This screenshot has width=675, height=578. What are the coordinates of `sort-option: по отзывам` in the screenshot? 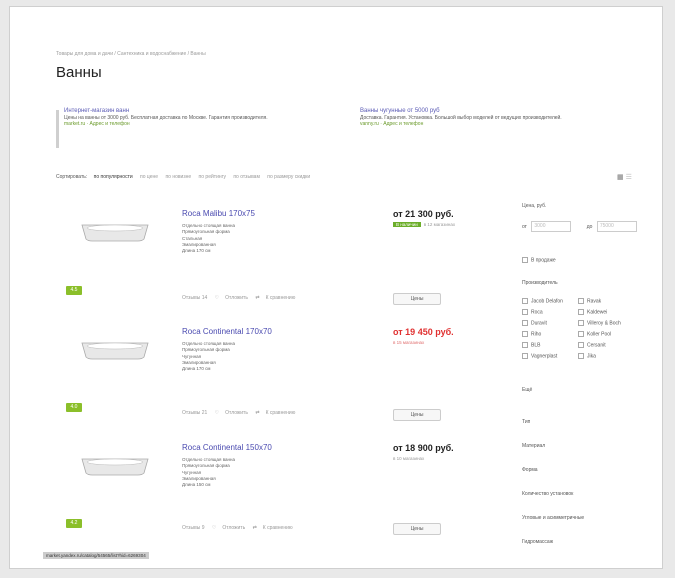 It's located at (246, 177).